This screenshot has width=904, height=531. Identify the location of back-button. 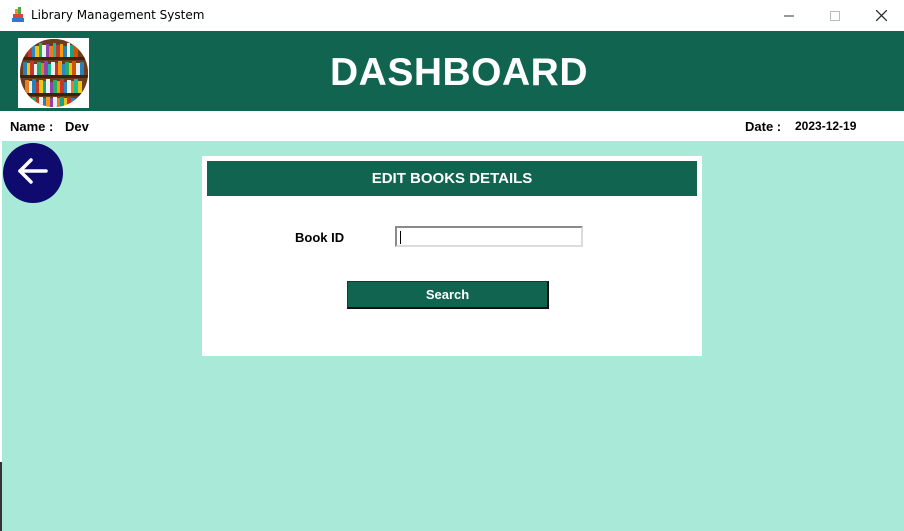
(33, 173).